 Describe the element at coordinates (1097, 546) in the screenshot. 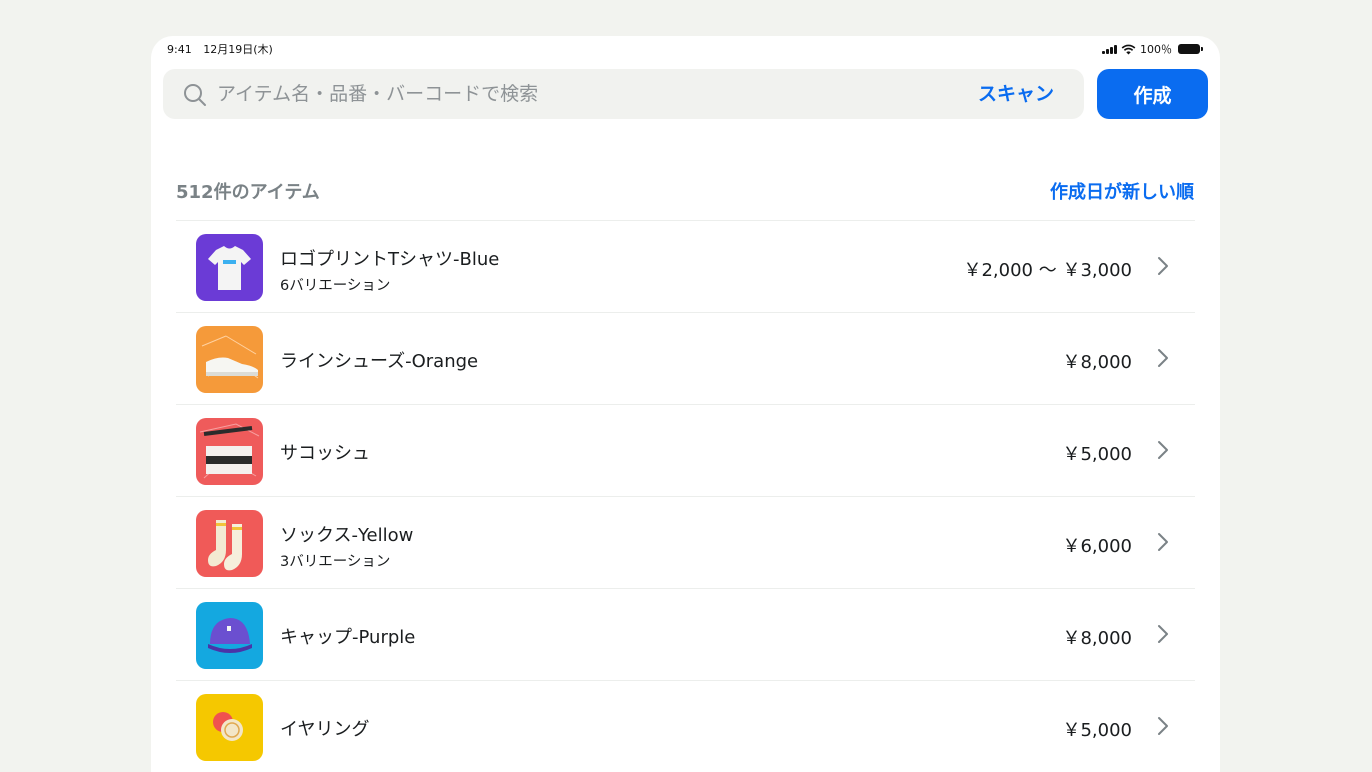

I see `item-price: ￥6,000` at that location.